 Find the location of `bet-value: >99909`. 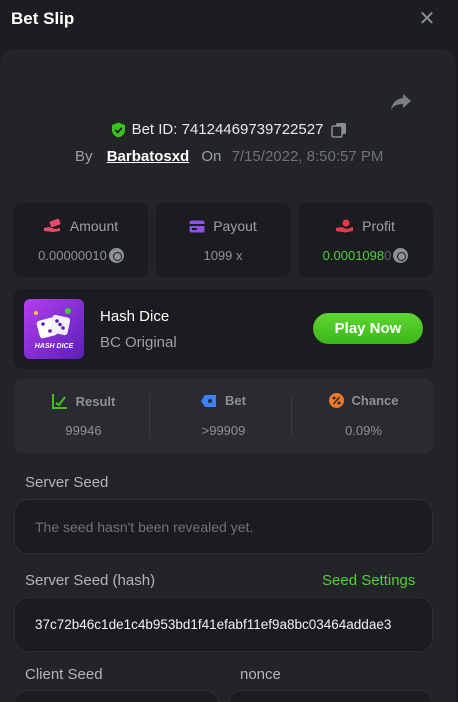

bet-value: >99909 is located at coordinates (223, 430).